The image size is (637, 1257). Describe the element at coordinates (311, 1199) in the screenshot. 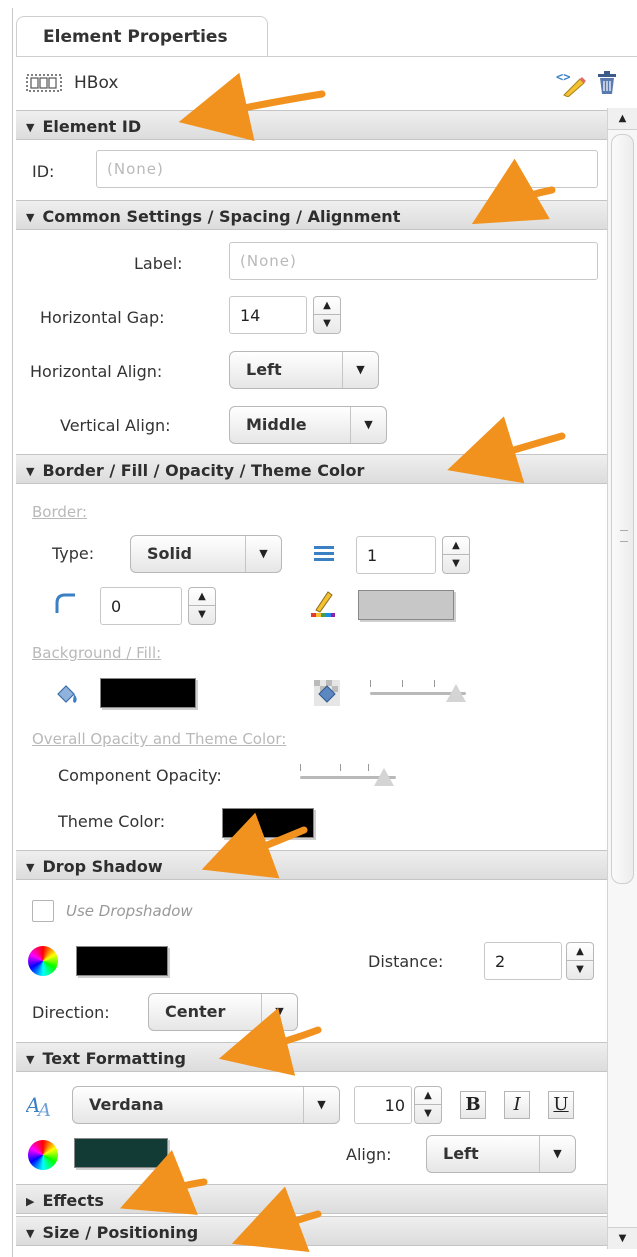

I see `section-effects: ▶ Effects` at that location.